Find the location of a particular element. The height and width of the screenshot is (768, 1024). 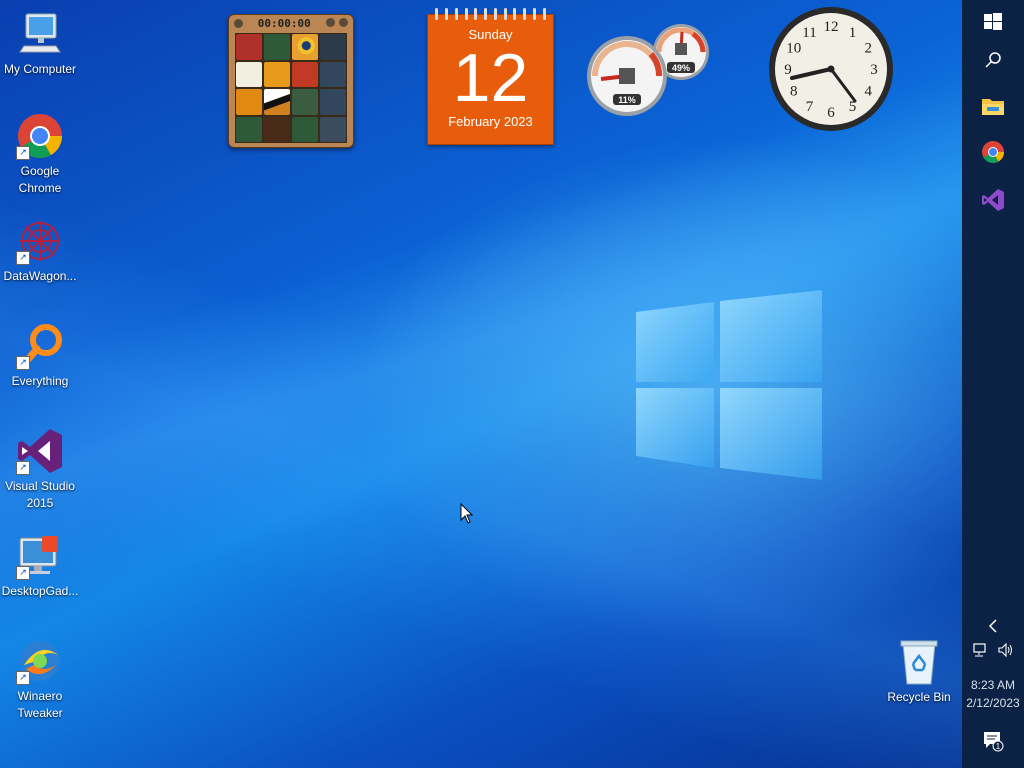

tray-date: 2/12/2023 is located at coordinates (993, 703).